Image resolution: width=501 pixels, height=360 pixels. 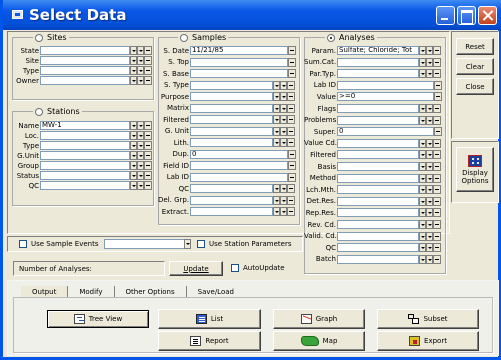 What do you see at coordinates (437, 224) in the screenshot?
I see `analyses-rev-cd-clear-icon` at bounding box center [437, 224].